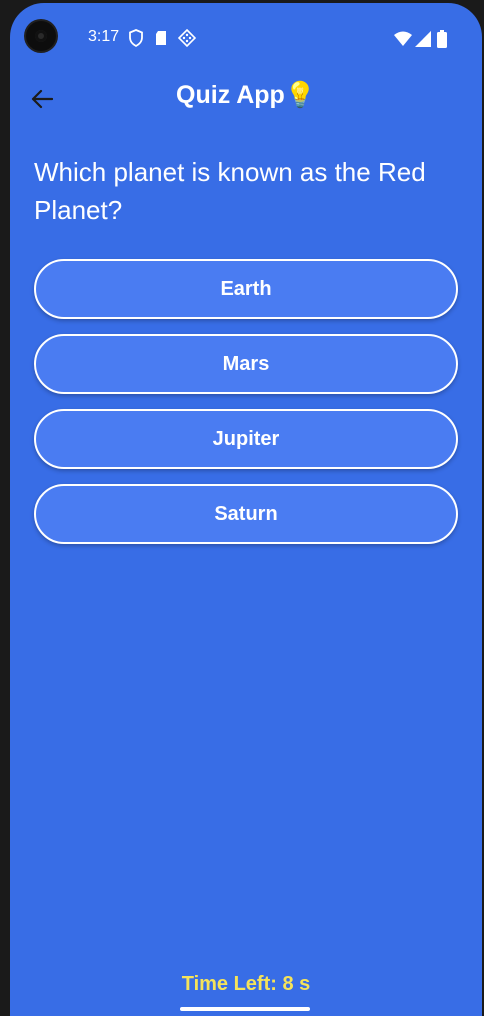 The image size is (484, 1016). I want to click on option-button-saturn: Saturn, so click(246, 514).